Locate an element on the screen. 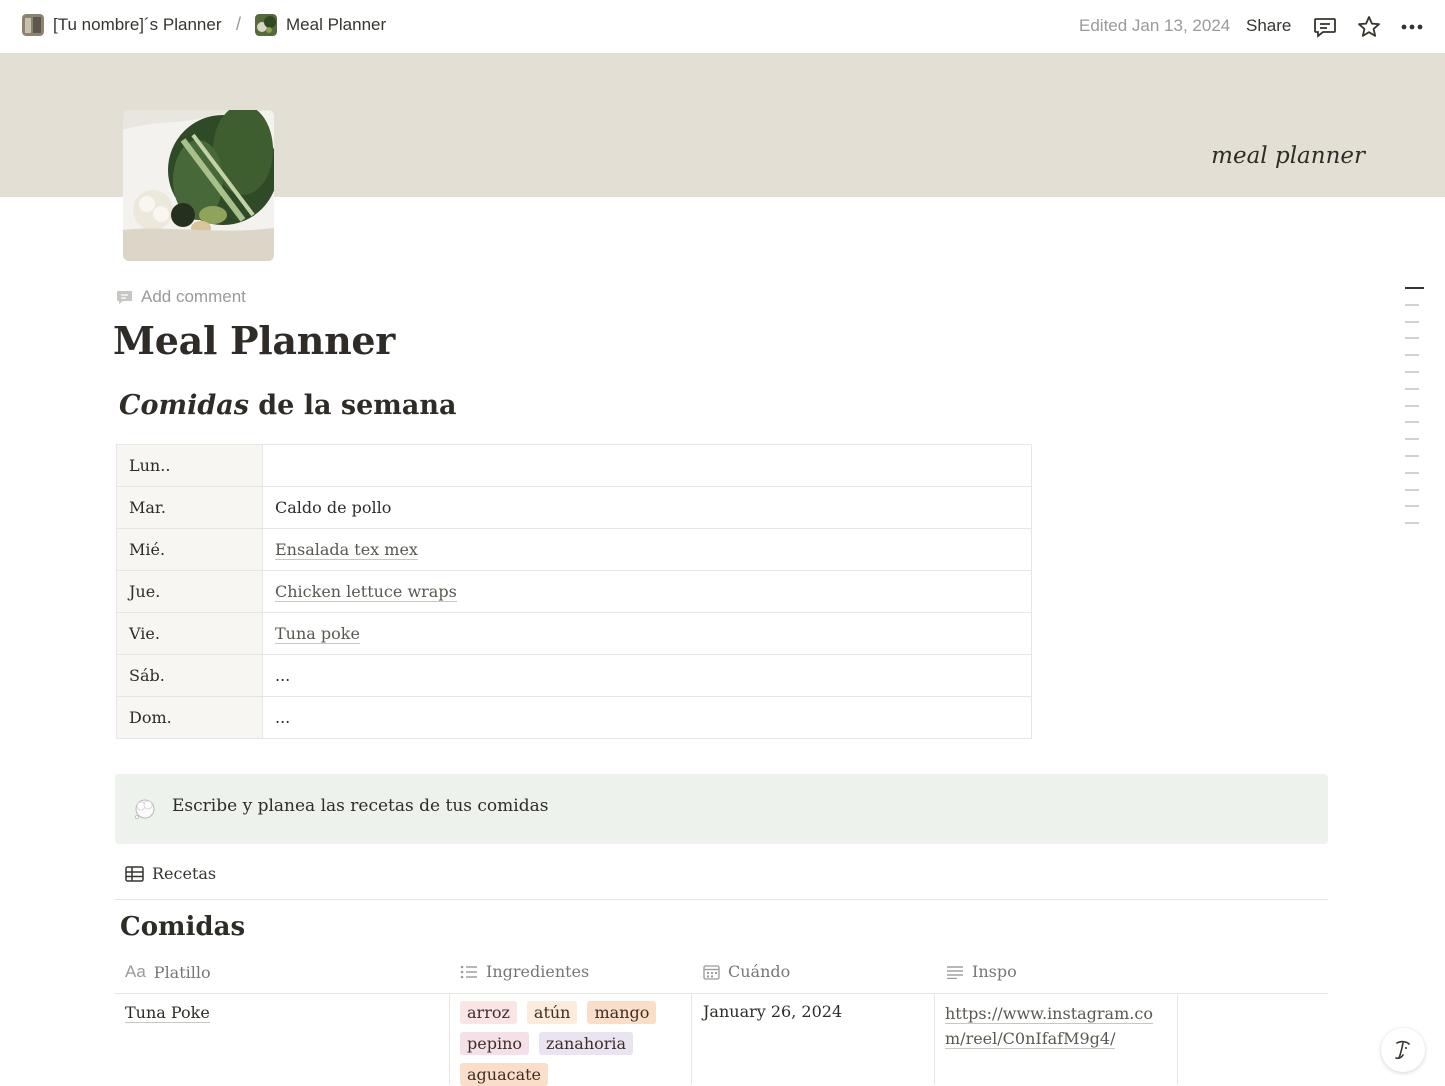 The height and width of the screenshot is (1086, 1445). breadcrumb-current: Meal Planner is located at coordinates (320, 25).